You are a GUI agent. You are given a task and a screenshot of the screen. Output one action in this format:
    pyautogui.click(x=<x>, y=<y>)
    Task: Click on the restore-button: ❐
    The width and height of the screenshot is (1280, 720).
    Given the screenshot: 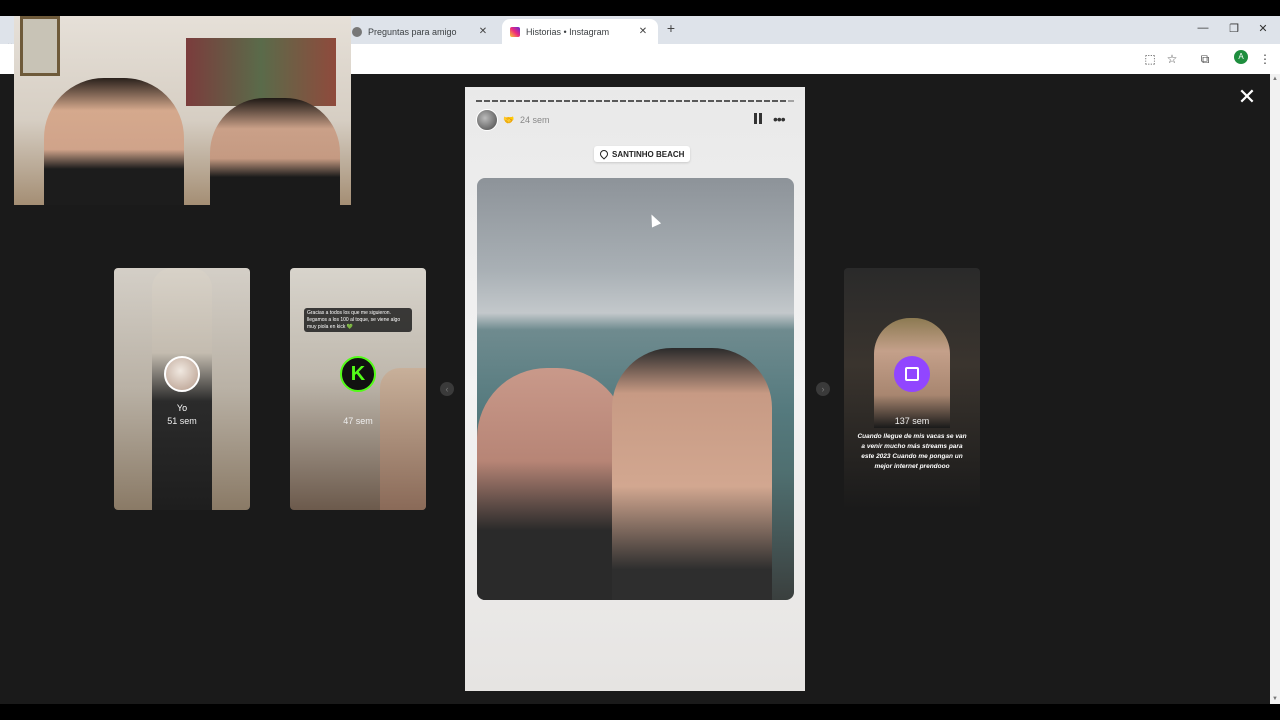 What is the action you would take?
    pyautogui.click(x=1234, y=28)
    